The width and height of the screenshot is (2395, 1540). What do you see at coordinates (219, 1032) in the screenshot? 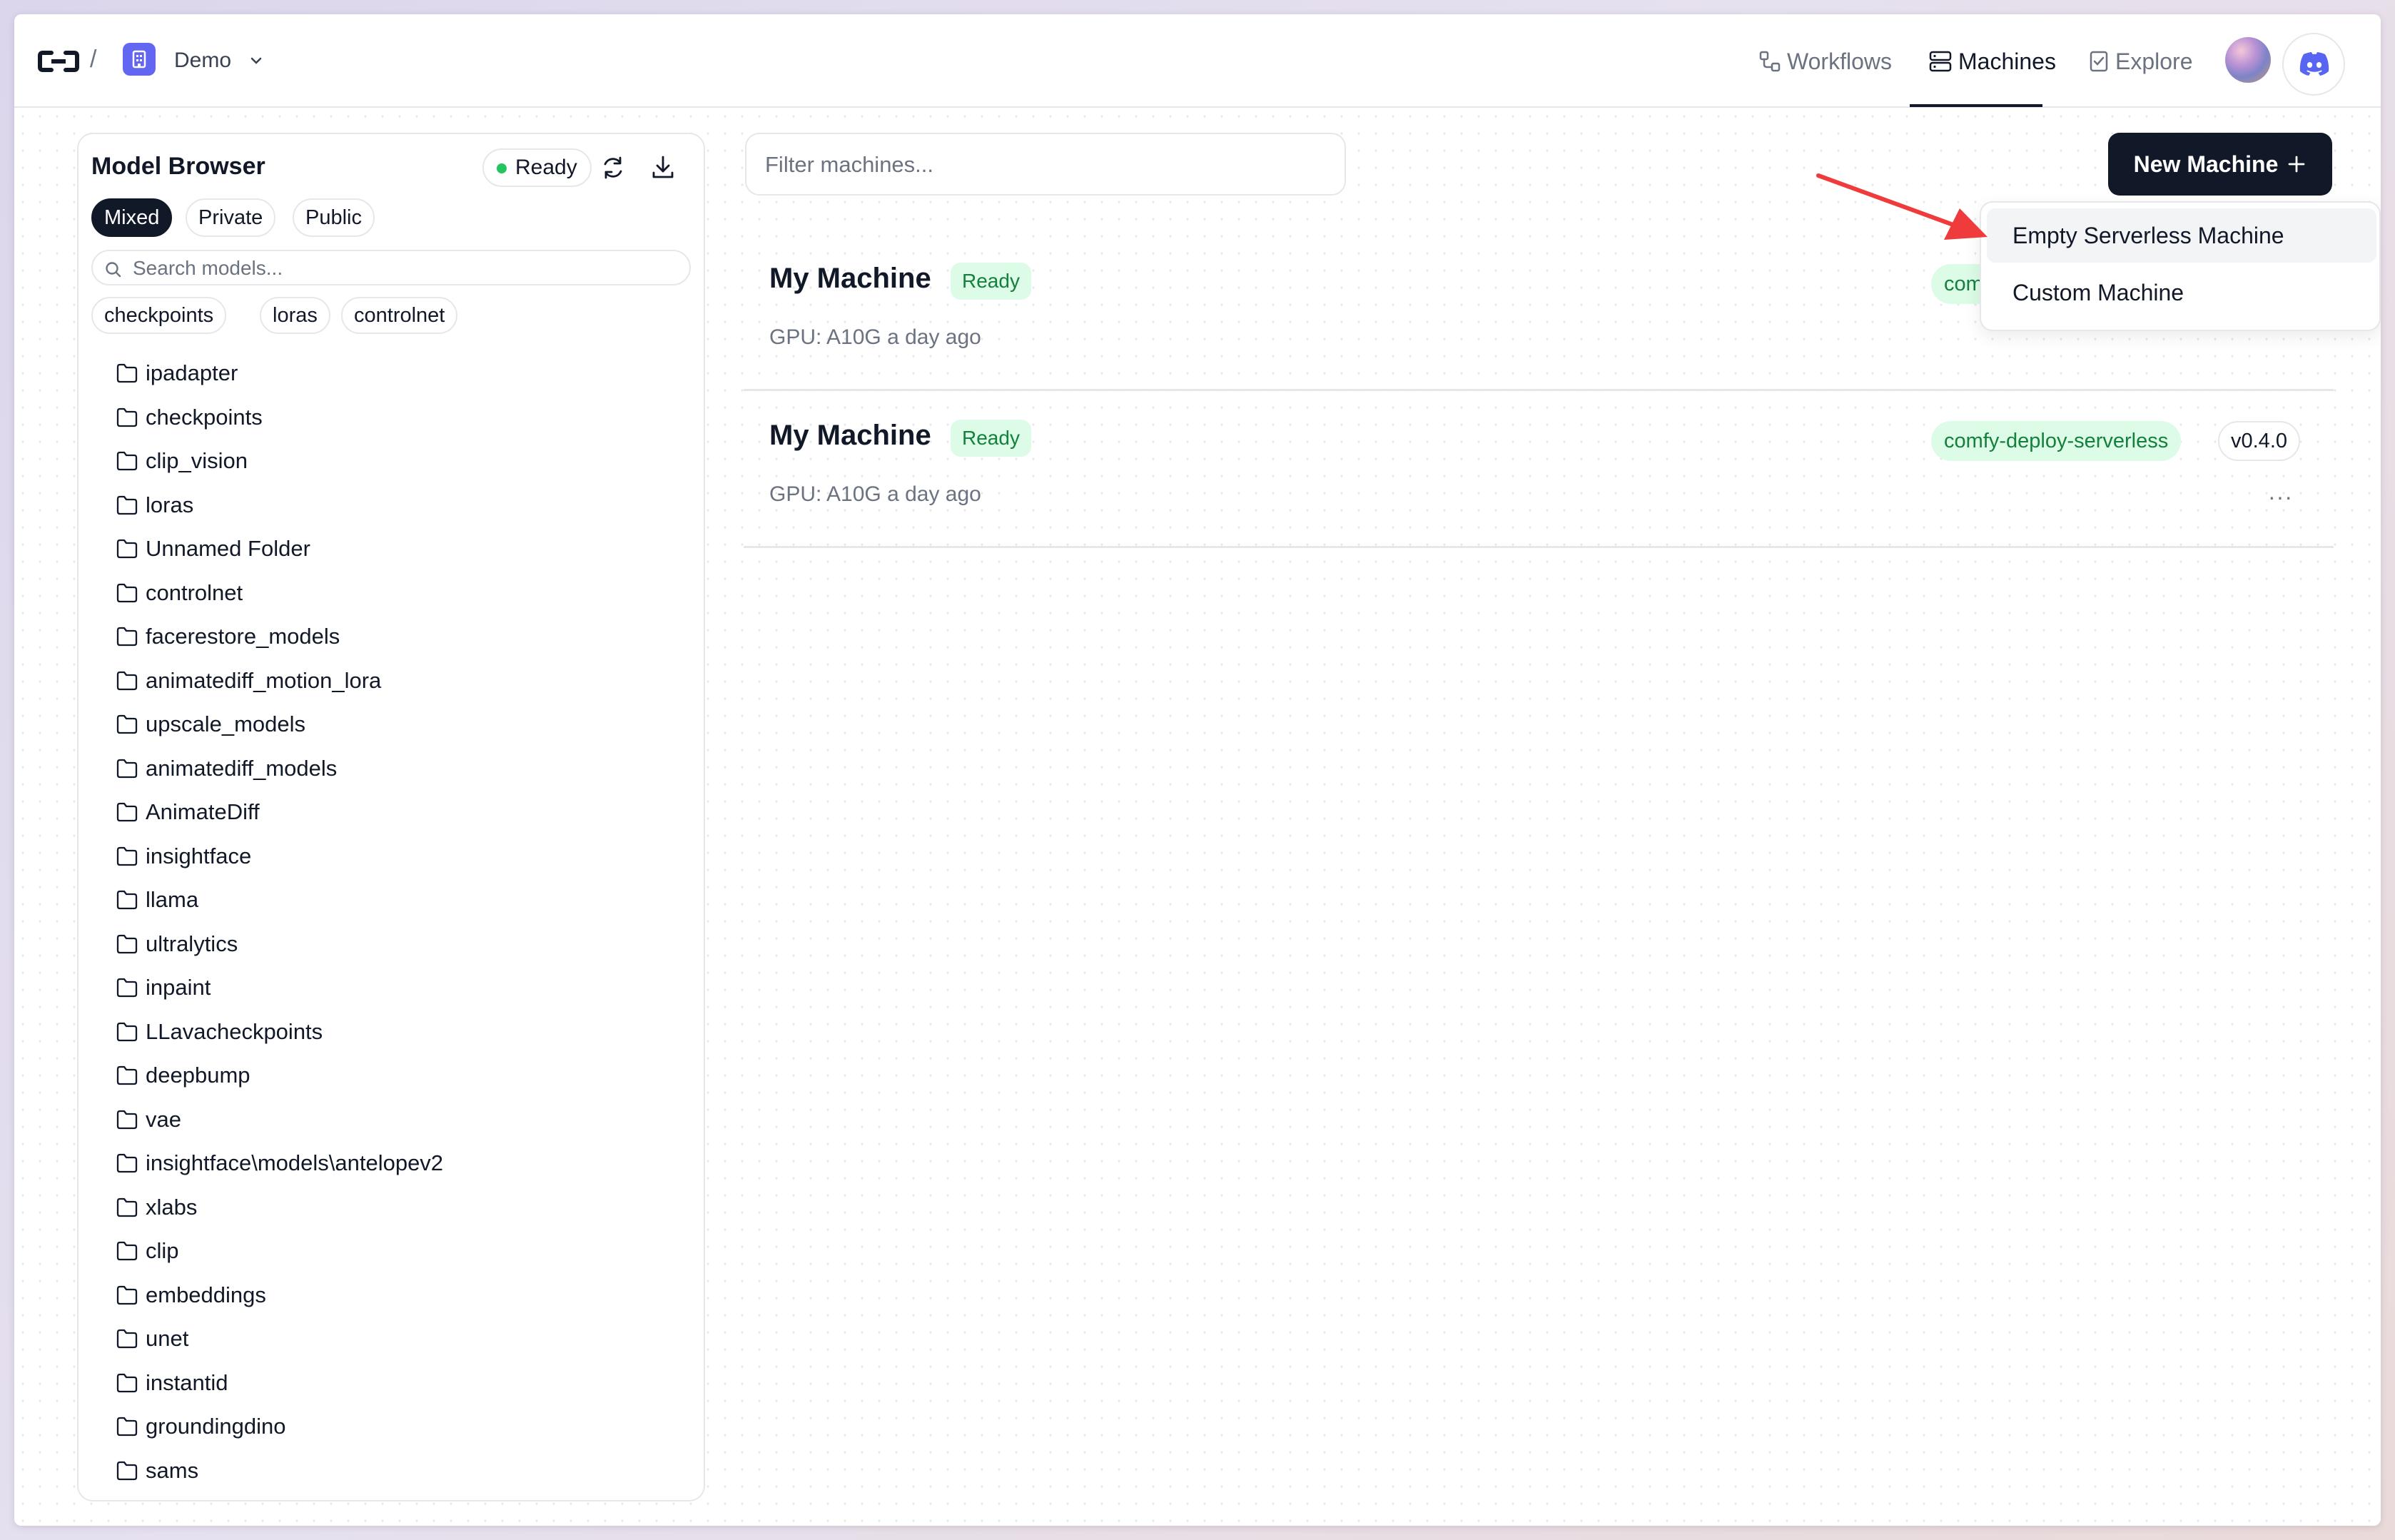
I see `folder-item: LLavacheckpoints` at bounding box center [219, 1032].